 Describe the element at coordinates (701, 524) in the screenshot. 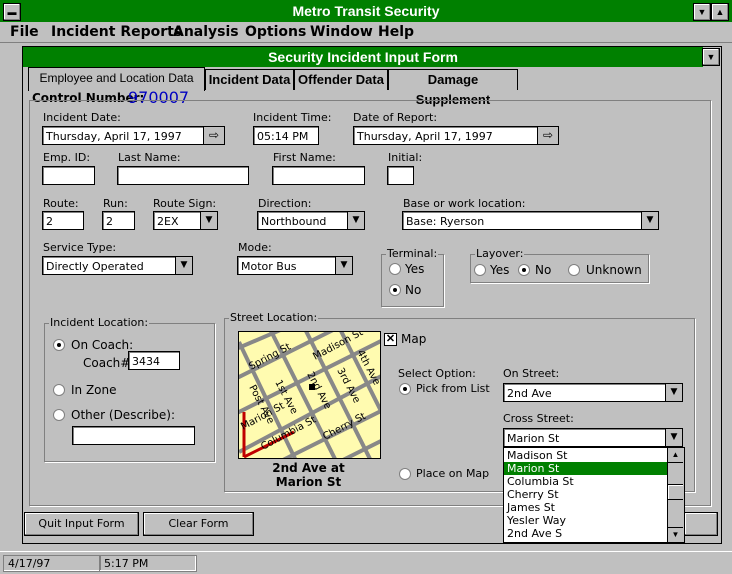

I see `hidden-button` at that location.